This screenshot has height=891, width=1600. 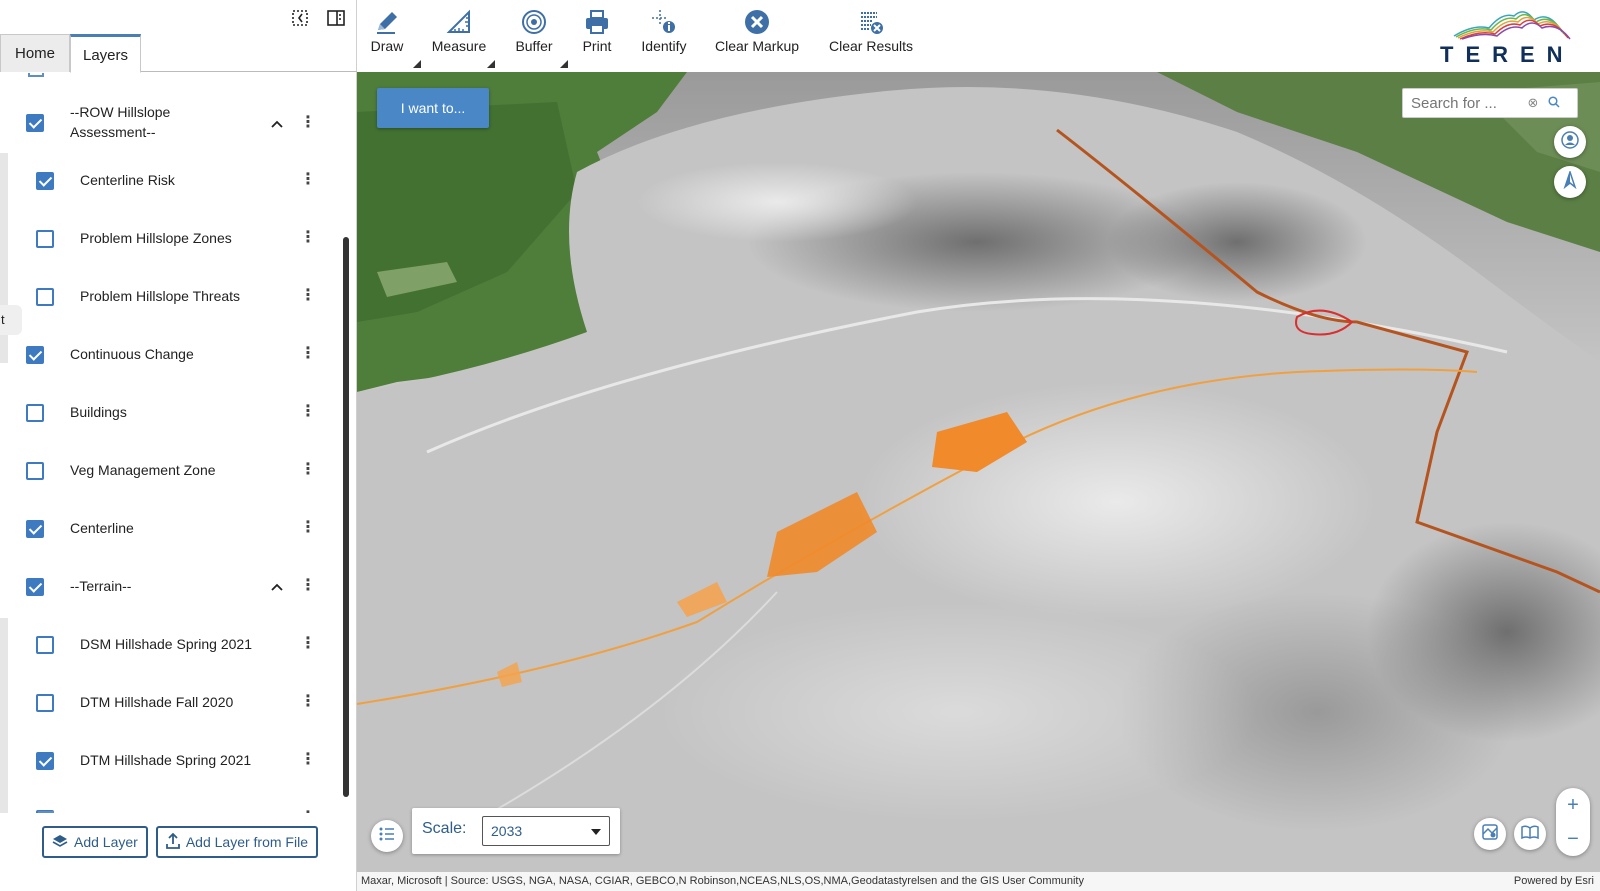 I want to click on layer-row: Centerline ⋮, so click(x=170, y=529).